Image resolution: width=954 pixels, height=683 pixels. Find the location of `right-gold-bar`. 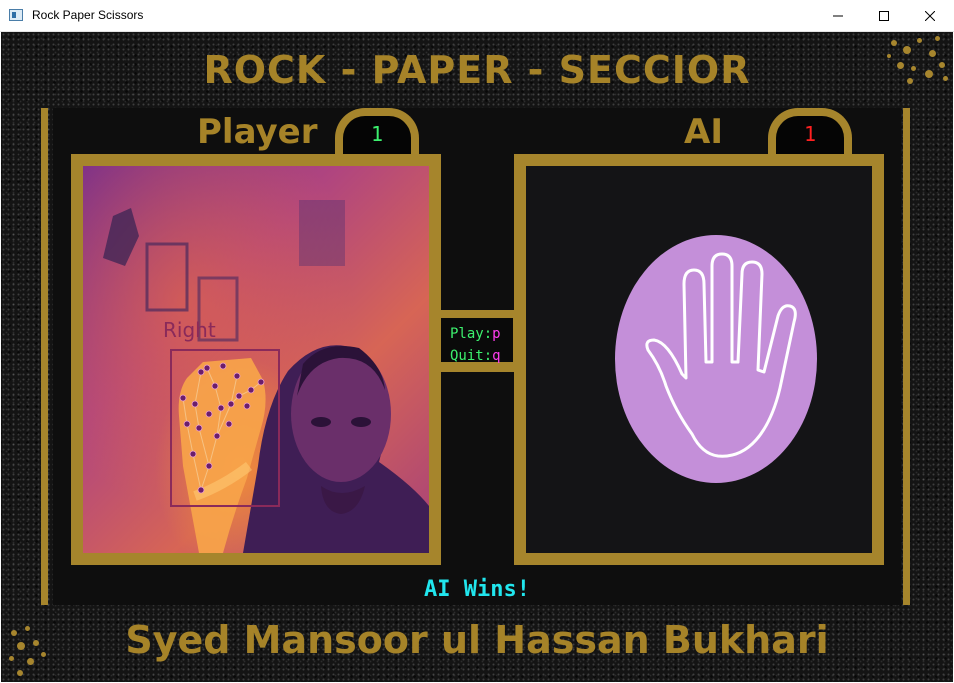

right-gold-bar is located at coordinates (906, 356).